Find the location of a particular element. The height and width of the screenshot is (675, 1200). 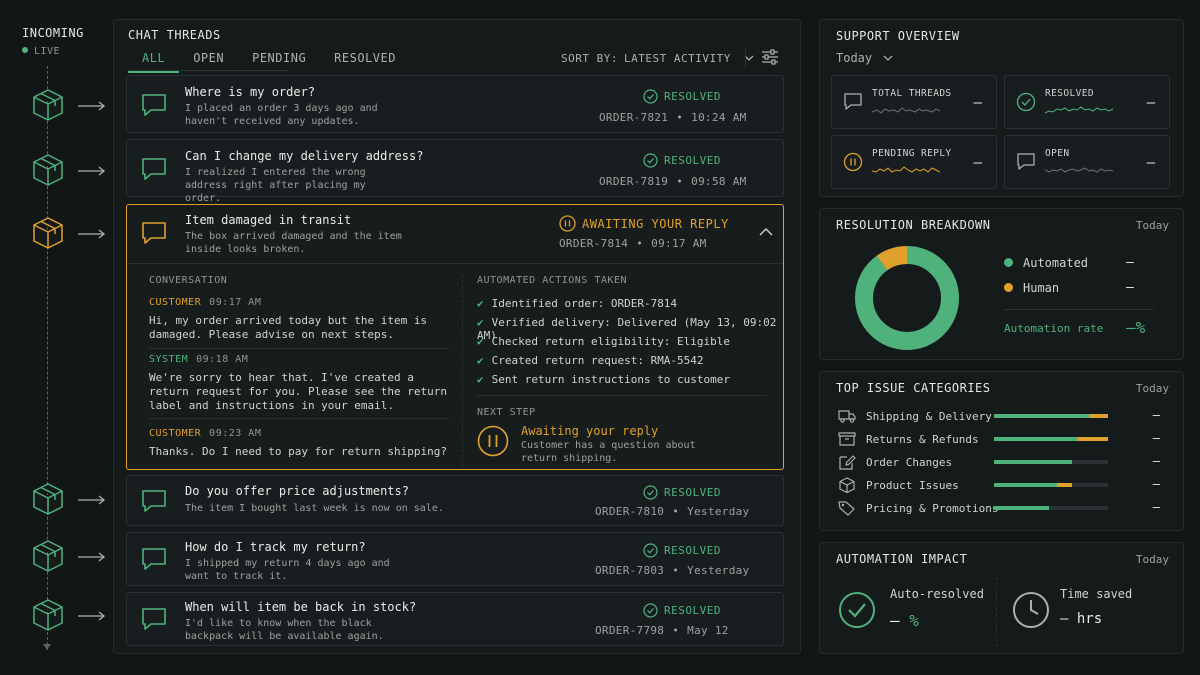

message-author: SYSTEM 09:18 AM is located at coordinates (299, 359).